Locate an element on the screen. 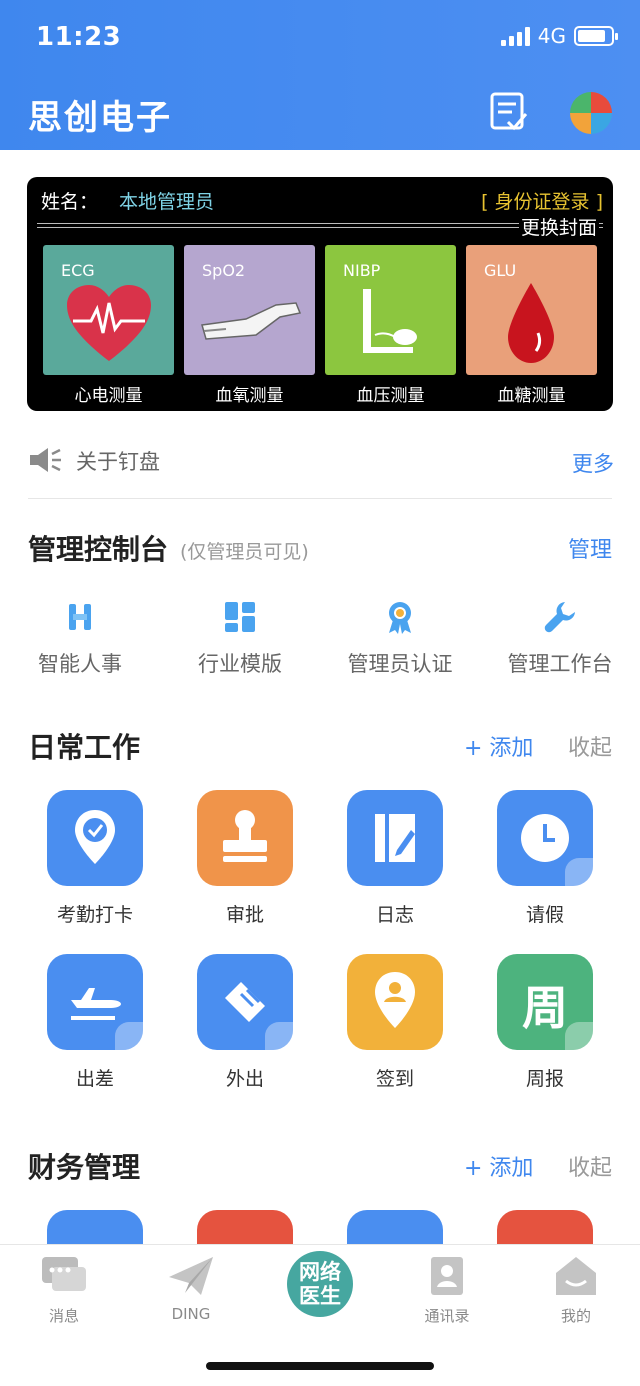 The height and width of the screenshot is (1386, 640). app-weekly-report: 周 周报 is located at coordinates (545, 1022).